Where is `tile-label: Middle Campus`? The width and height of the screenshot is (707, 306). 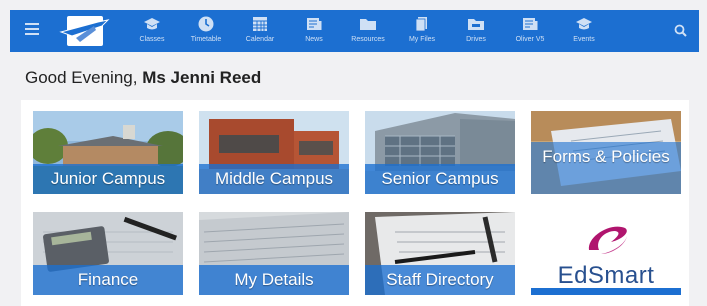
tile-label: Middle Campus is located at coordinates (274, 178).